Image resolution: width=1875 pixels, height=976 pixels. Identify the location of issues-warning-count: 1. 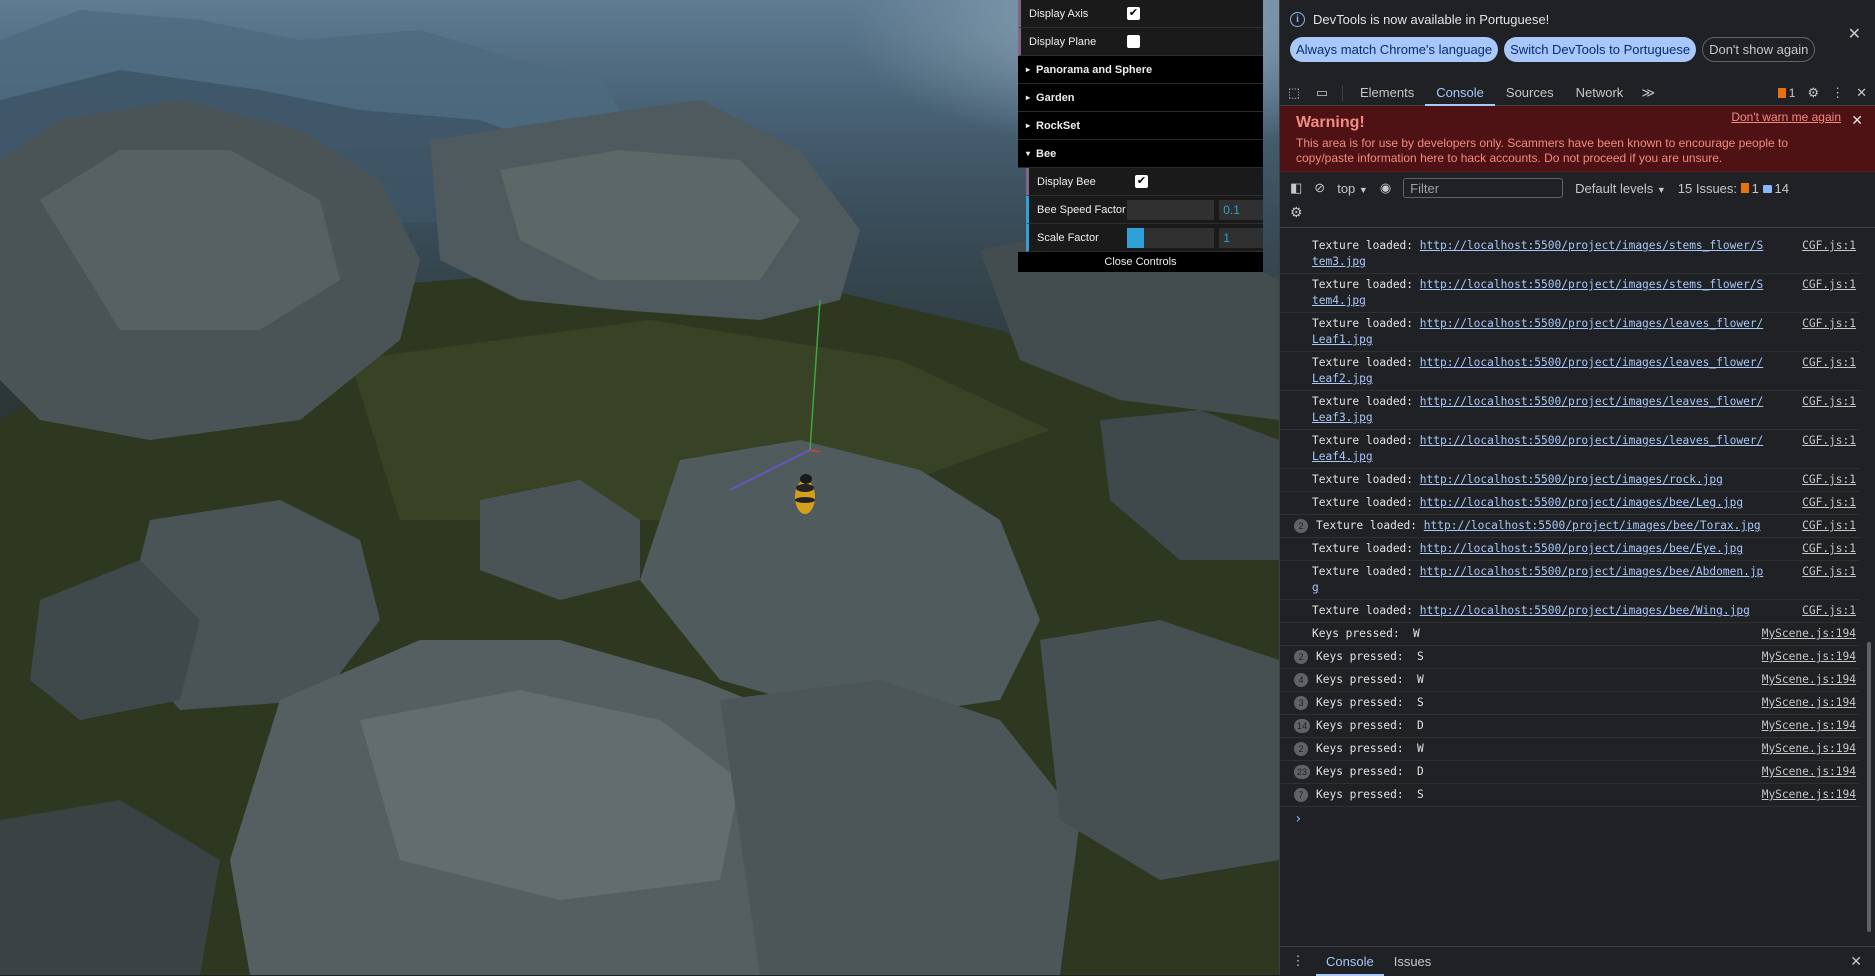
(1755, 188).